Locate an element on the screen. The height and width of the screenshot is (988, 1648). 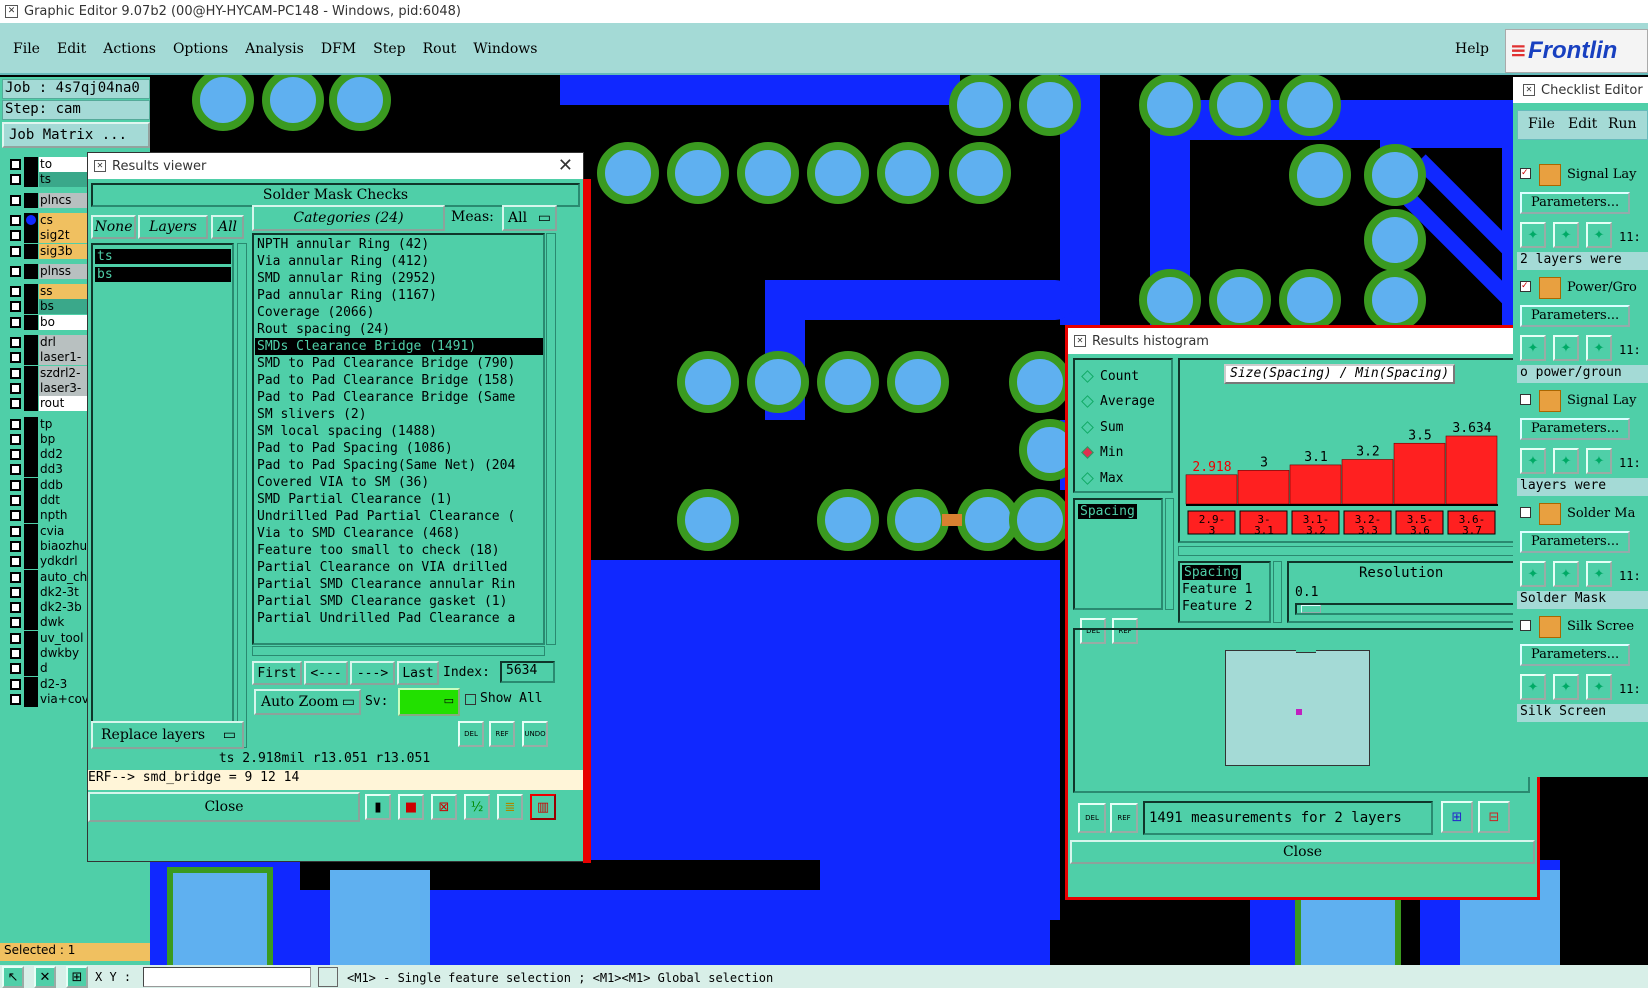
layer-name: auto_ch is located at coordinates (63, 577).